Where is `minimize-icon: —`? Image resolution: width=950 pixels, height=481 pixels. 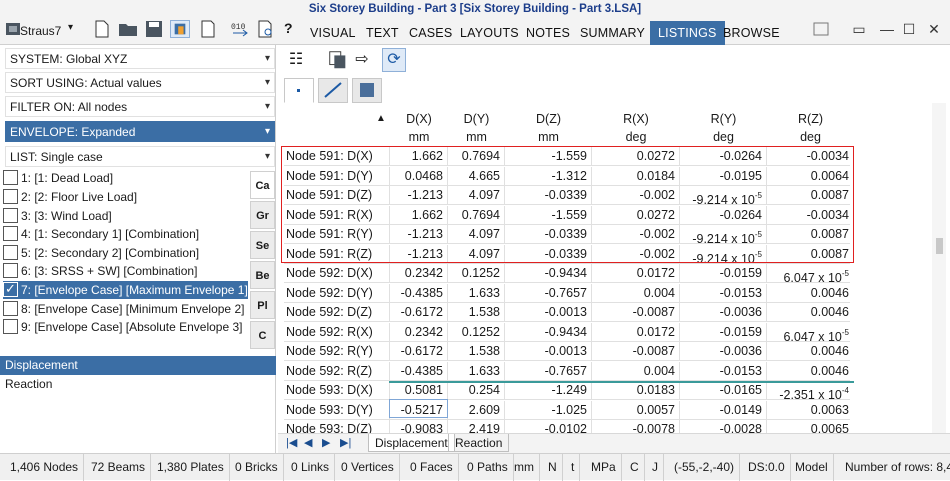 minimize-icon: — is located at coordinates (887, 29).